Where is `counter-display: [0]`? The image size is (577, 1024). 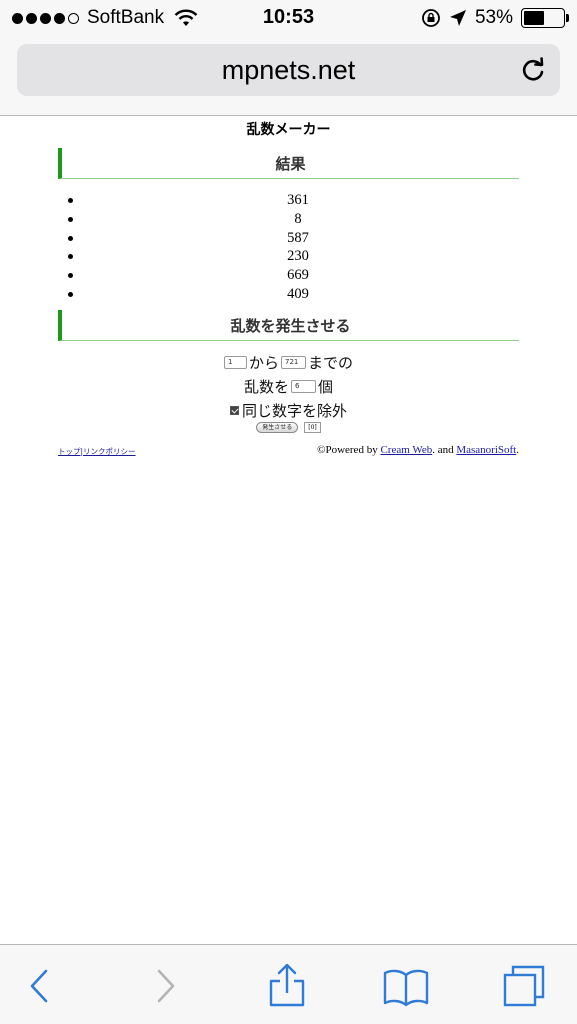 counter-display: [0] is located at coordinates (312, 427).